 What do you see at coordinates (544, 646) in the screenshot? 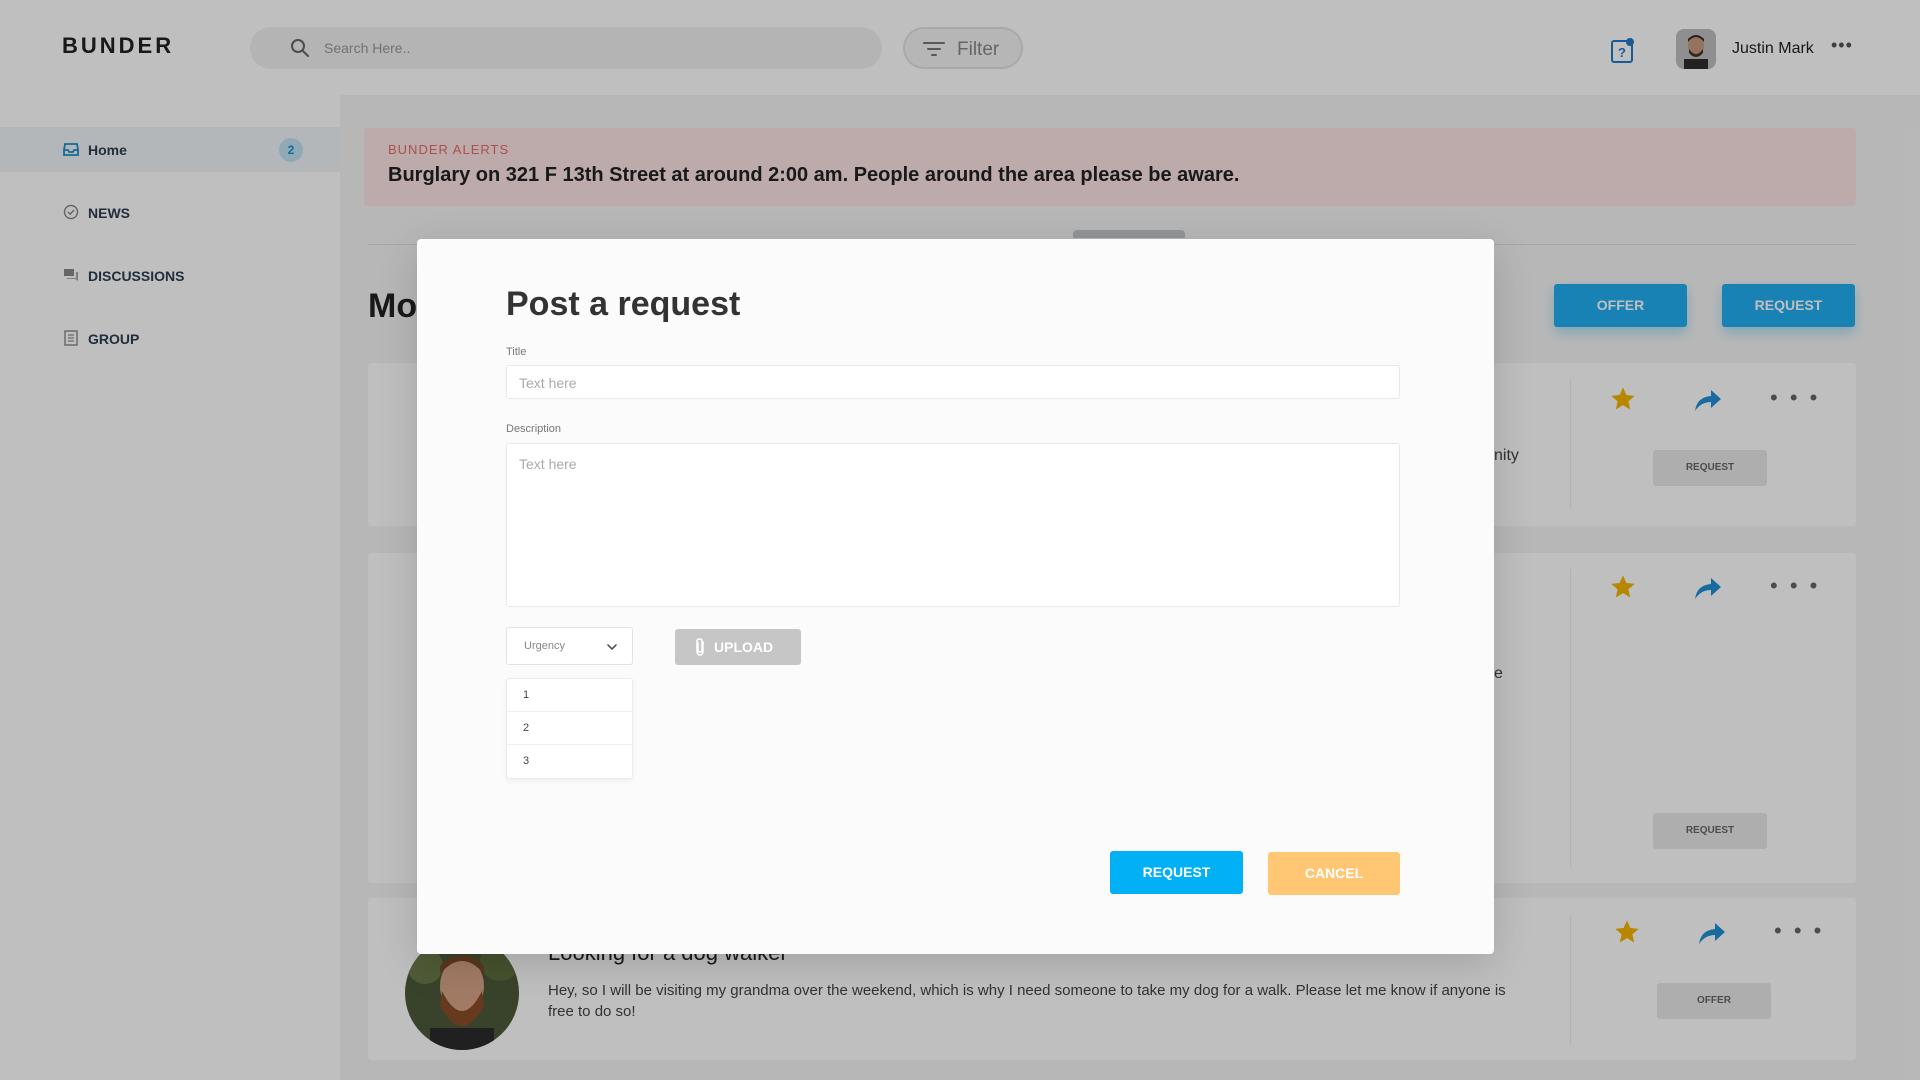
I see `urgency-select-value: Urgency` at bounding box center [544, 646].